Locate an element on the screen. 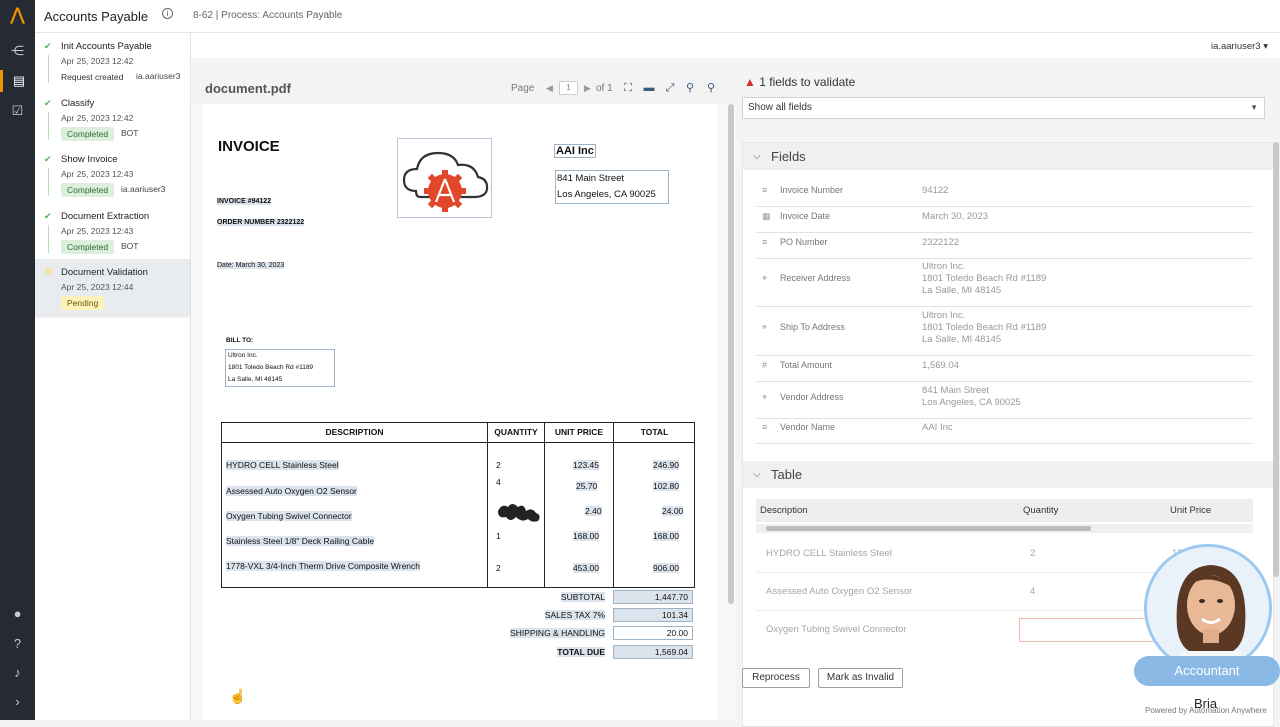 This screenshot has width=1280, height=727. help-icon: ? is located at coordinates (17, 644).